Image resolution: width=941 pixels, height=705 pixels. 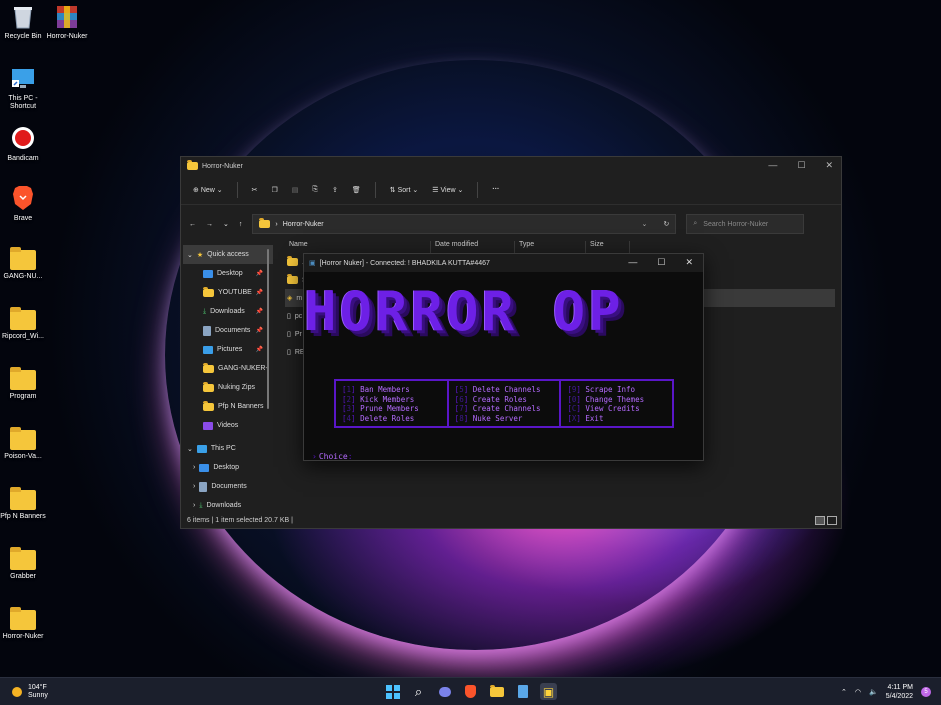 I want to click on wifi-icon: ◠, so click(x=858, y=692).